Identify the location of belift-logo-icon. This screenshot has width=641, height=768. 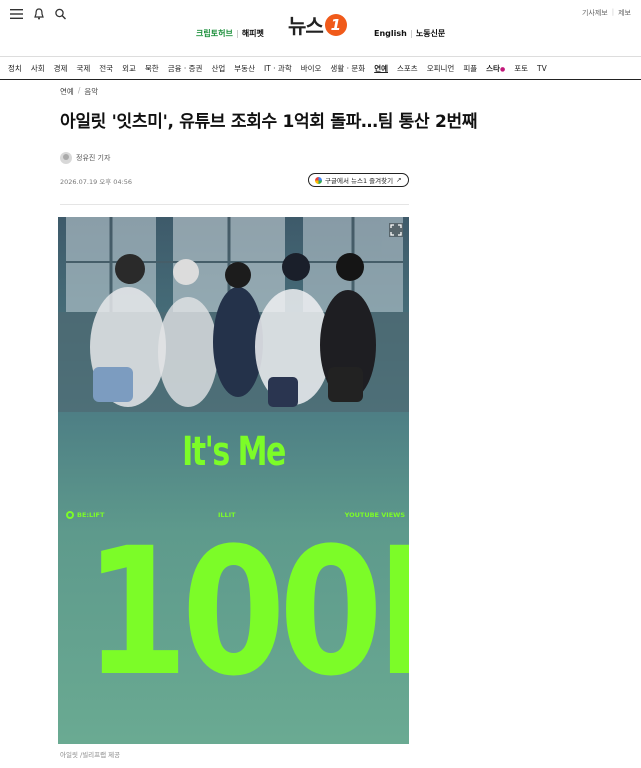
(70, 515).